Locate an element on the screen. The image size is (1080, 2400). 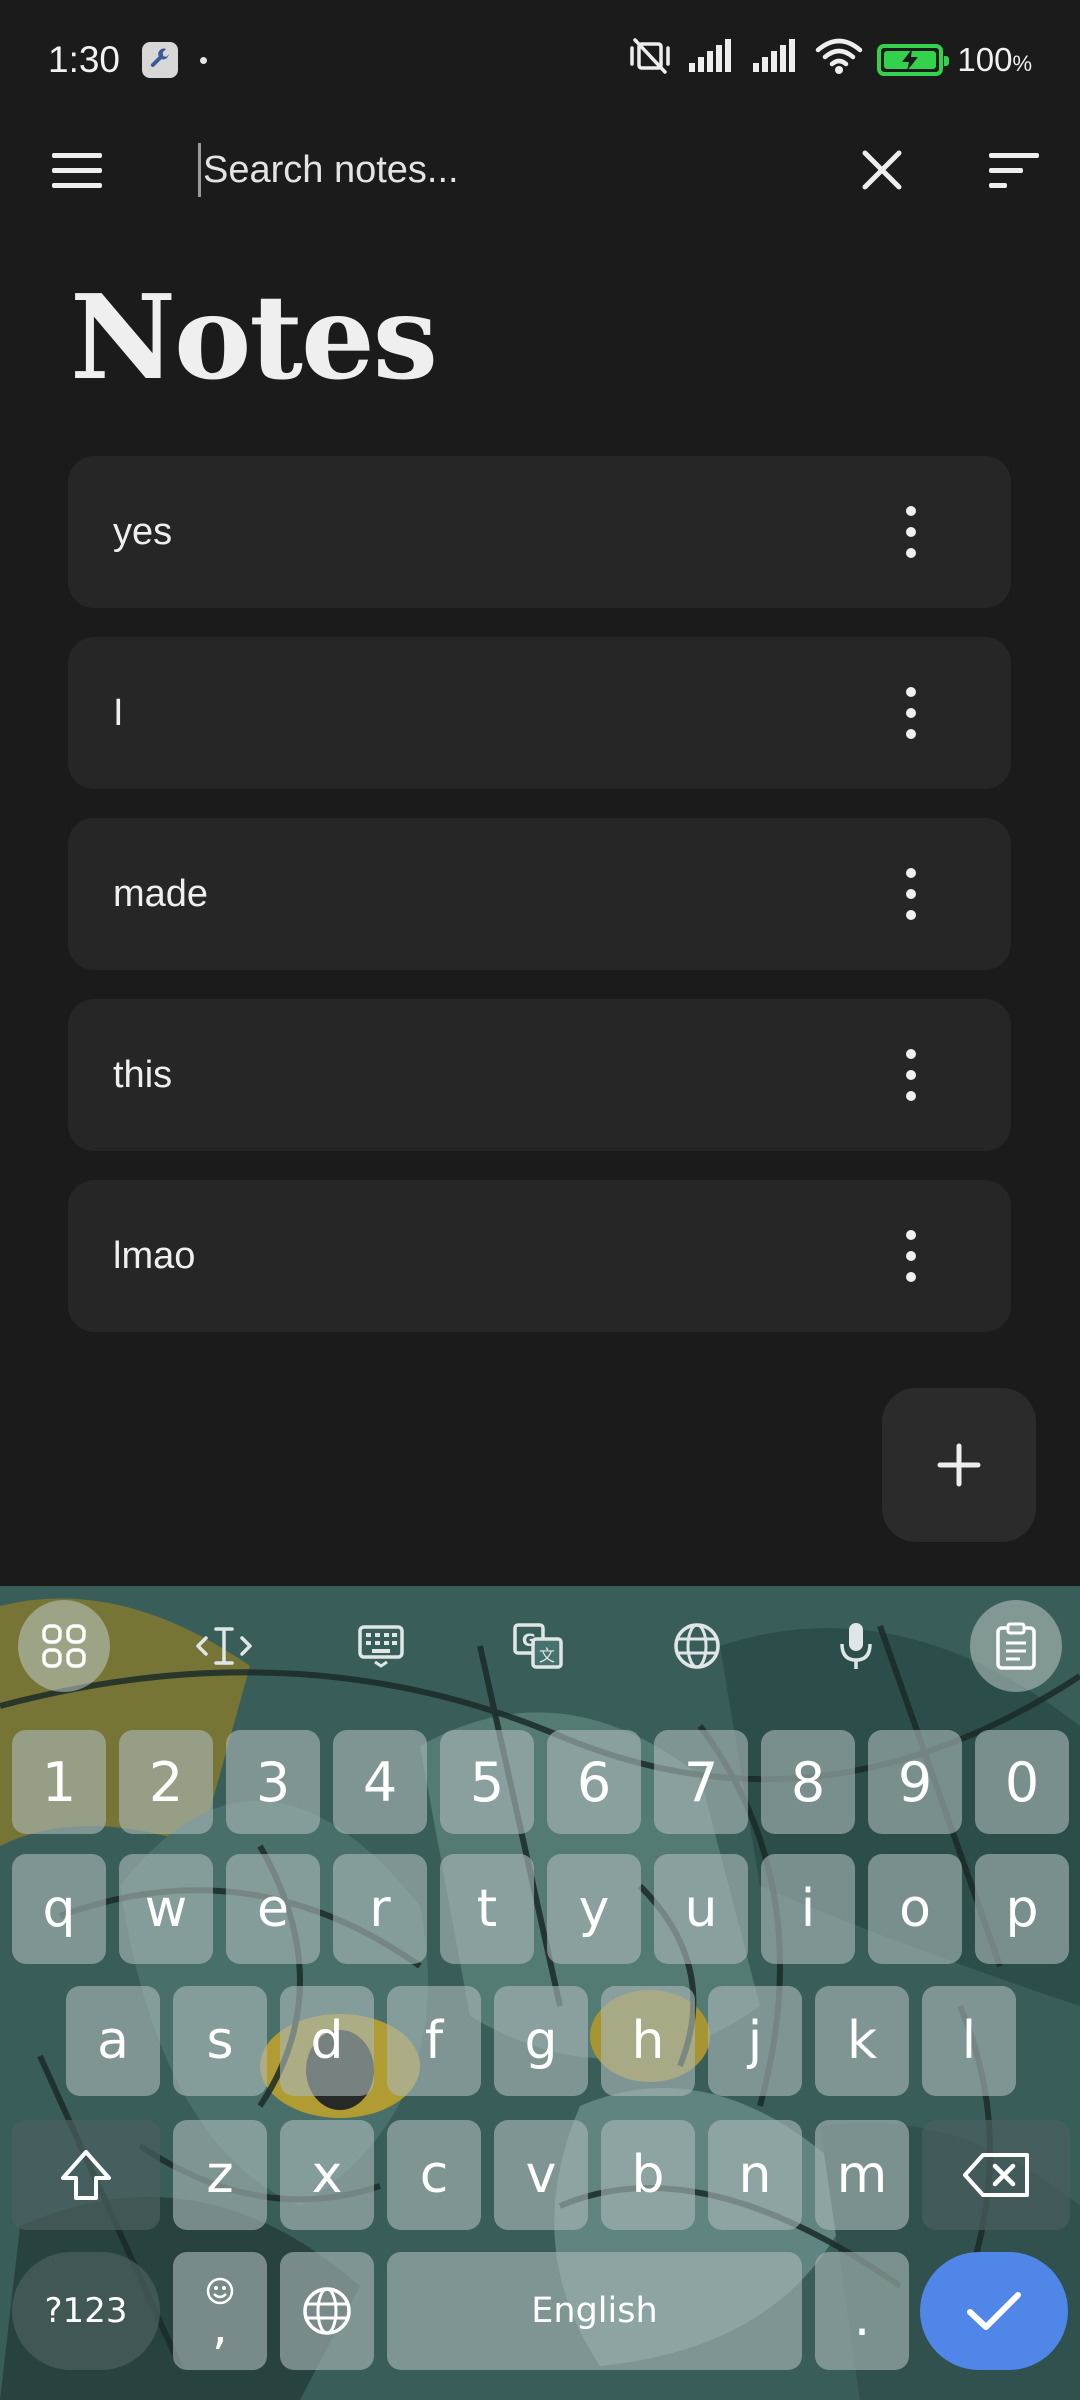
symbols-key: ?123 is located at coordinates (86, 2311).